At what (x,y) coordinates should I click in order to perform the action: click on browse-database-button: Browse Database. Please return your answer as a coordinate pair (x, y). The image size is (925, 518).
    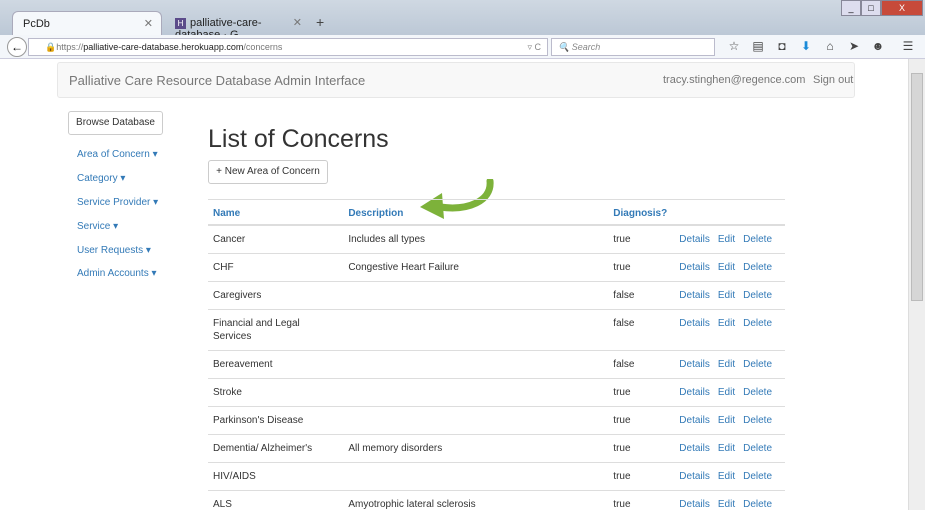
    Looking at the image, I should click on (115, 123).